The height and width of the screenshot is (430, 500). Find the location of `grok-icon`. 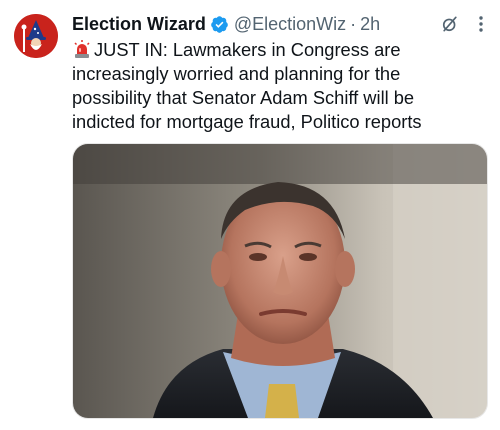

grok-icon is located at coordinates (450, 24).